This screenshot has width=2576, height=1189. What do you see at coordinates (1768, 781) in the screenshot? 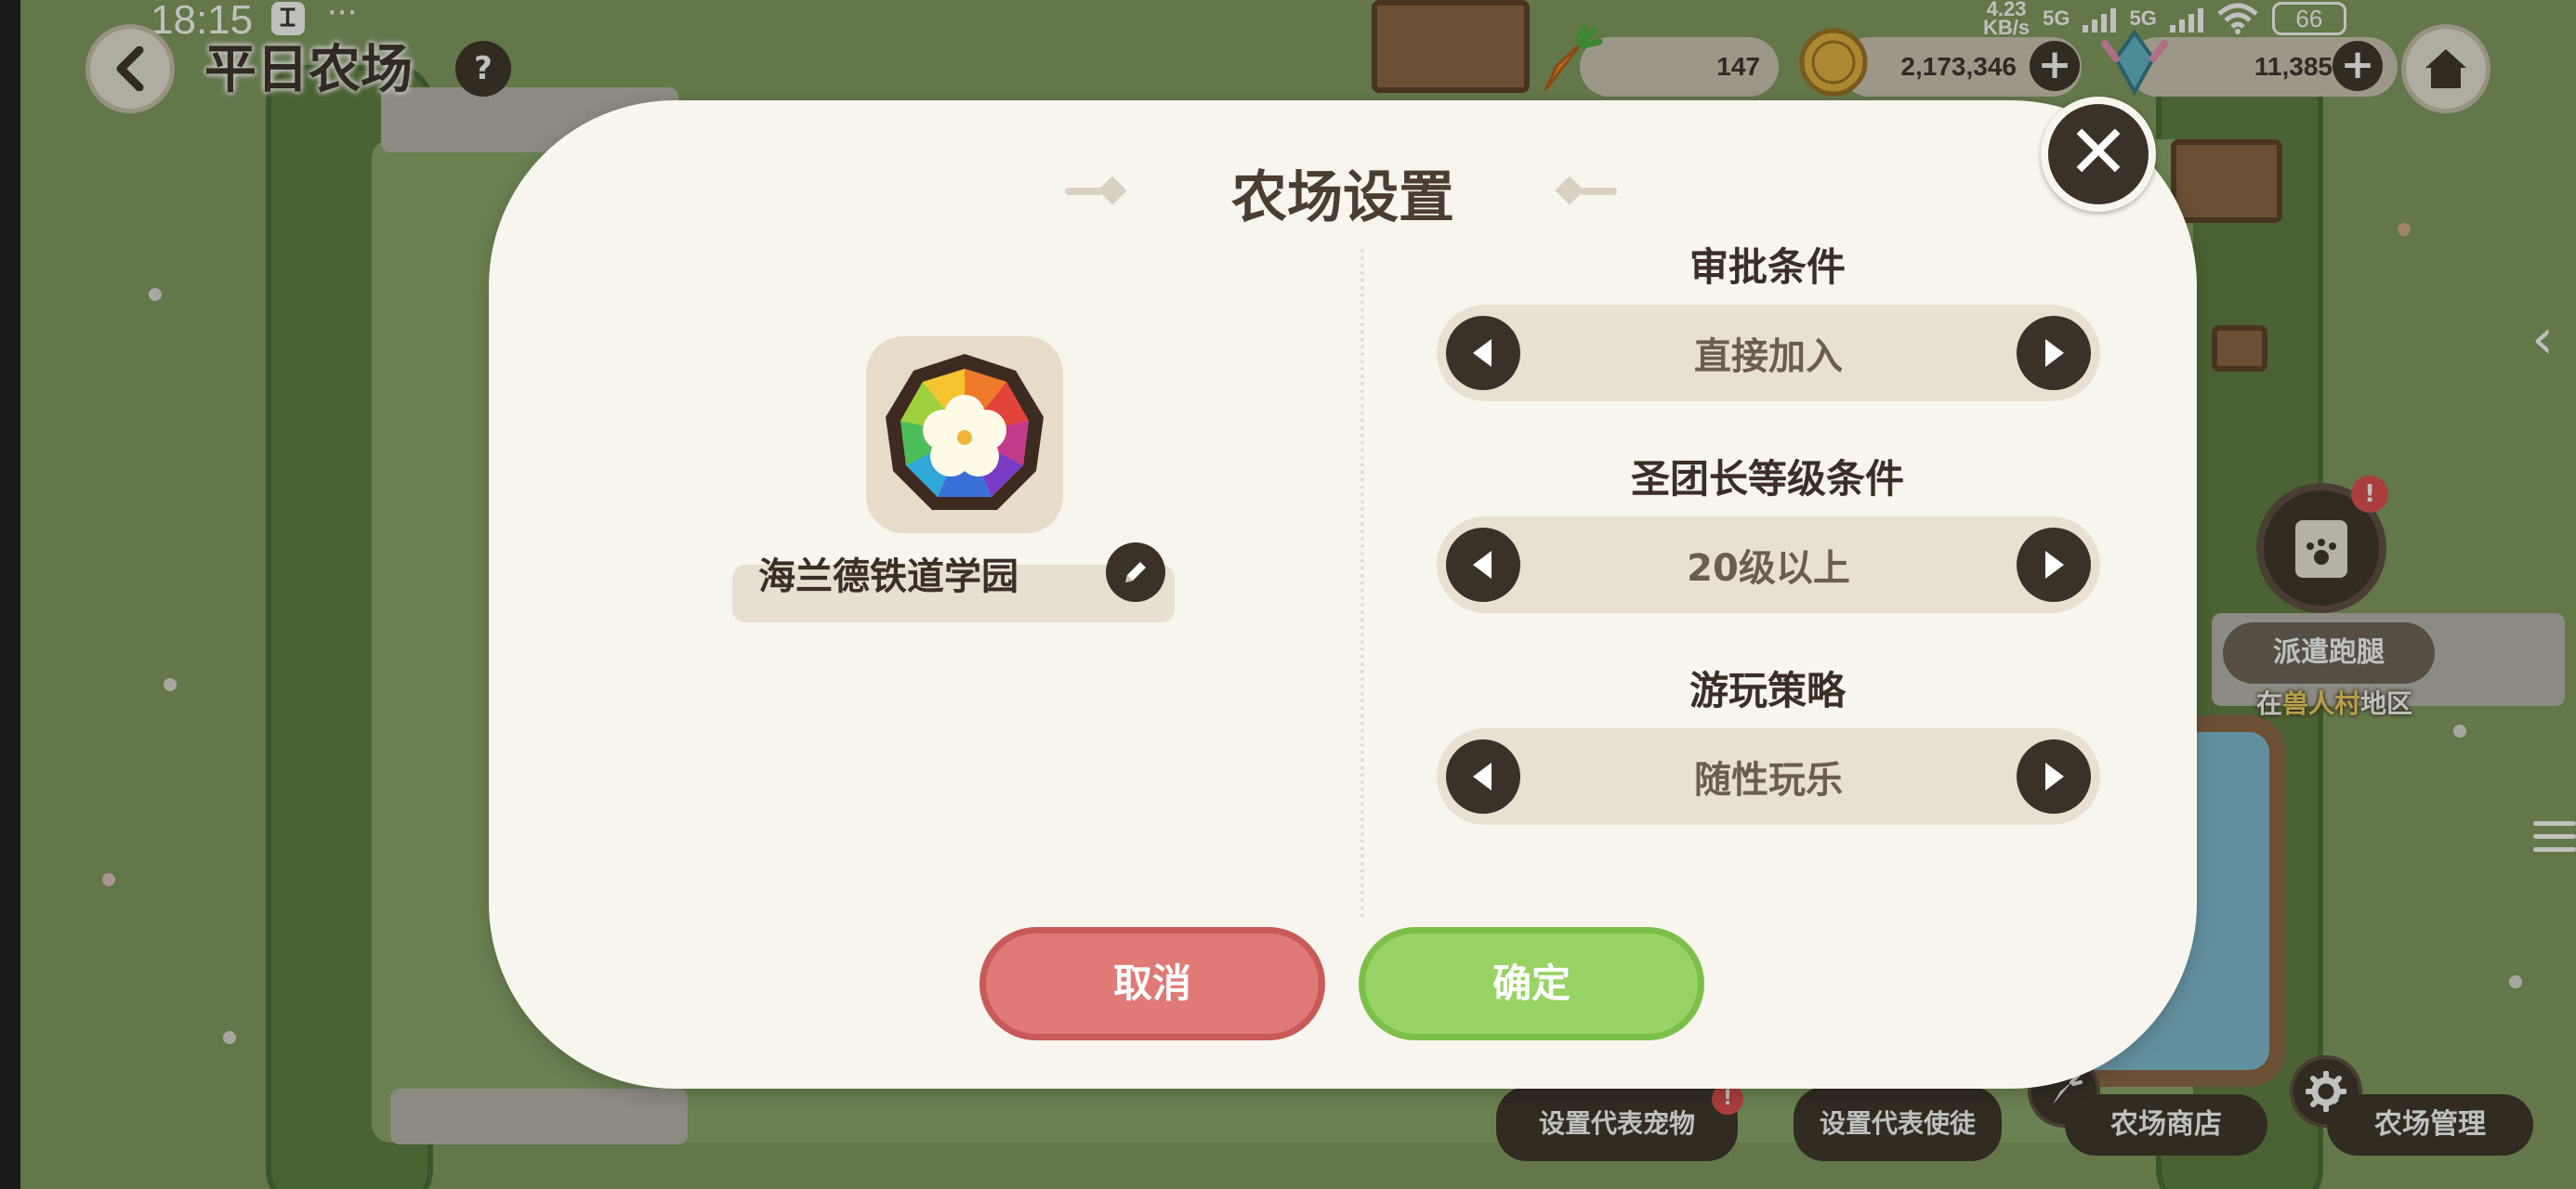
I see `play-style-value: 随性玩乐` at bounding box center [1768, 781].